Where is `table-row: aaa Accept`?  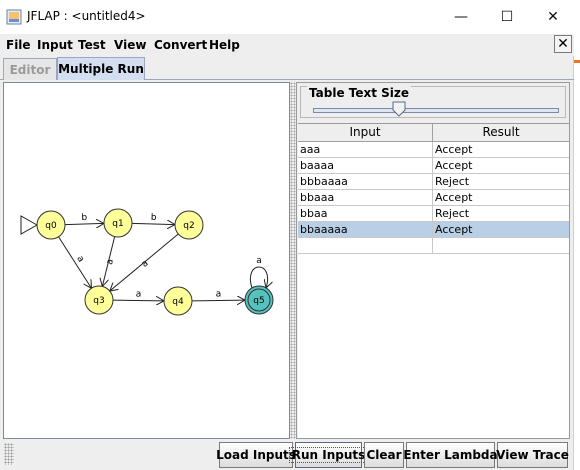
table-row: aaa Accept is located at coordinates (433, 150).